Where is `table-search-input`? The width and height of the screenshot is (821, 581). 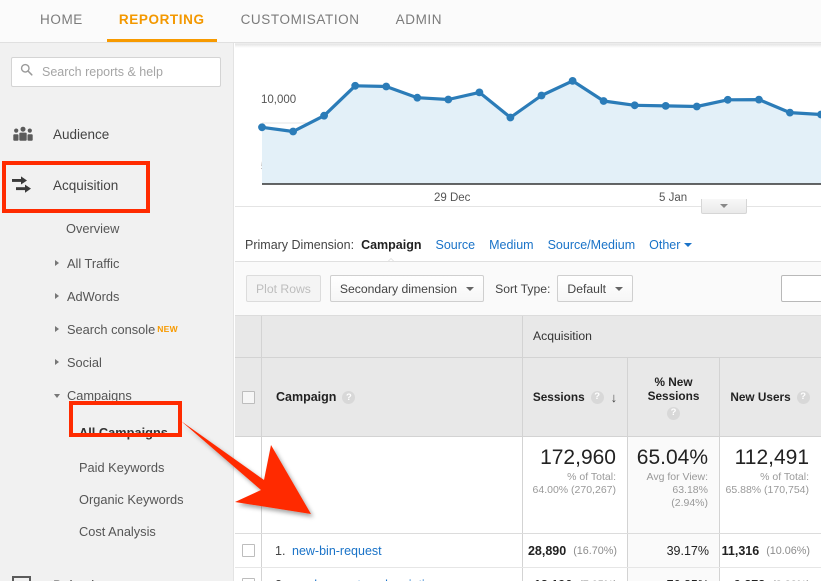
table-search-input is located at coordinates (801, 288).